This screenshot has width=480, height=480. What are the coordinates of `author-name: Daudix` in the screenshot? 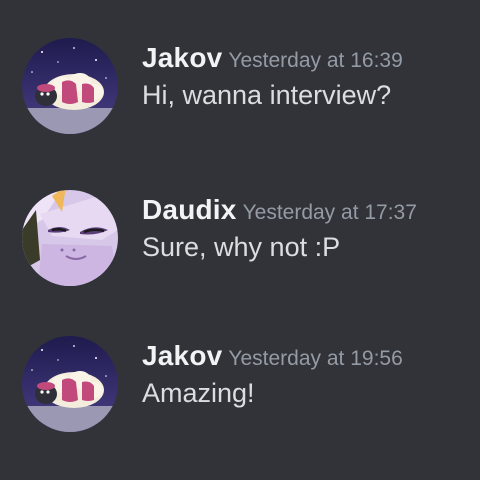 It's located at (189, 209).